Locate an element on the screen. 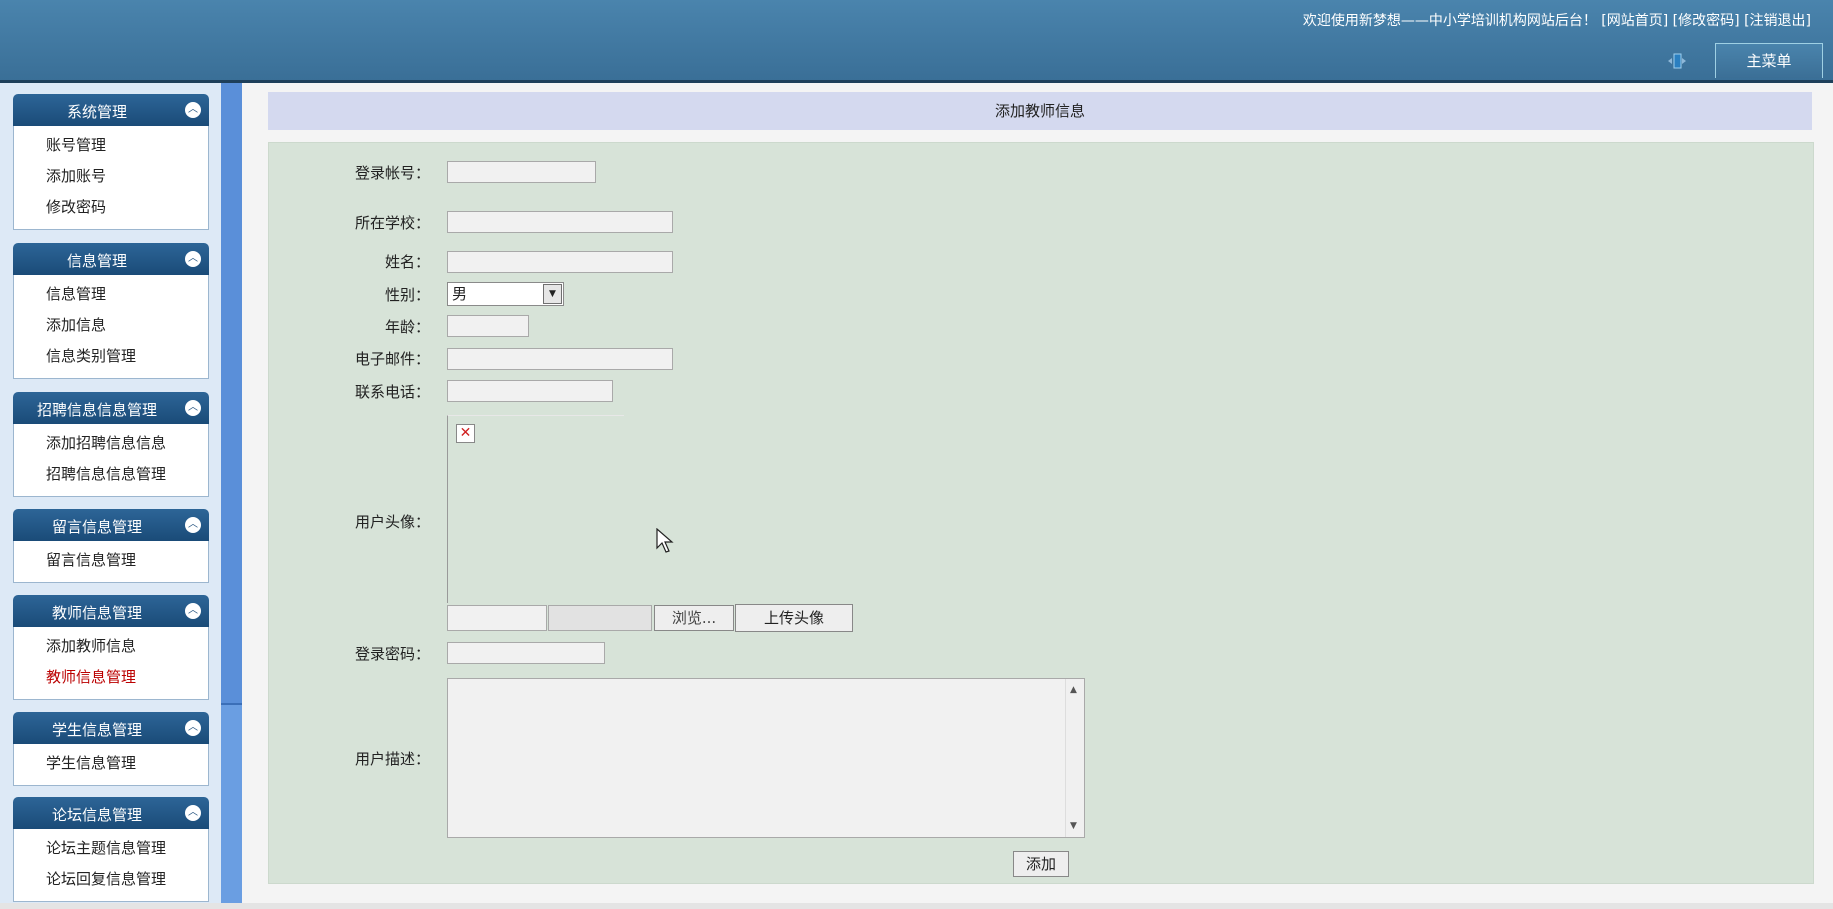 This screenshot has height=909, width=1833. home-link: [网站首页] is located at coordinates (1634, 21).